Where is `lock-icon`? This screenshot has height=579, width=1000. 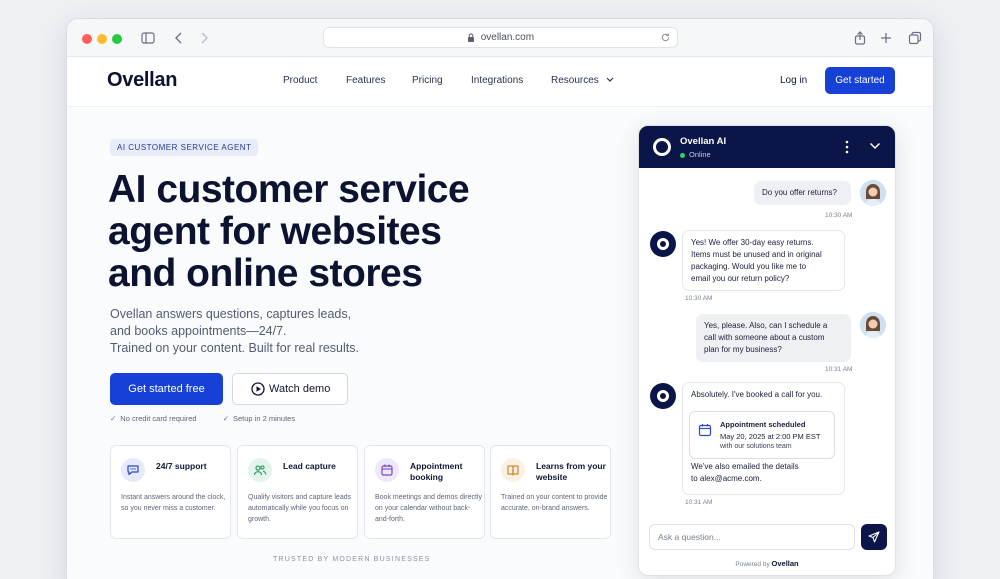
lock-icon is located at coordinates (470, 37).